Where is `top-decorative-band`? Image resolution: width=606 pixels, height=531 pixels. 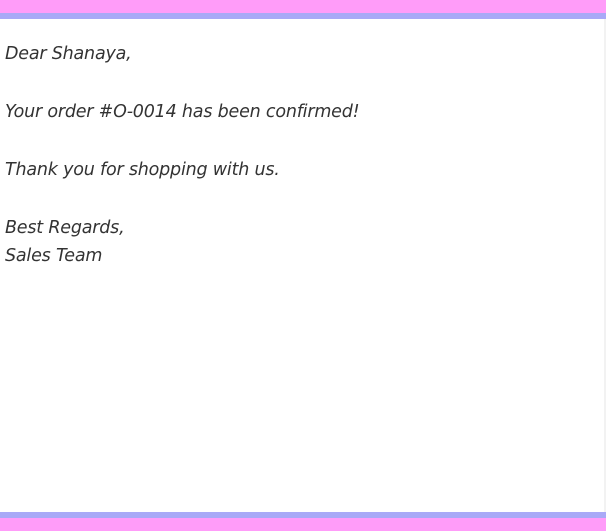 top-decorative-band is located at coordinates (303, 9).